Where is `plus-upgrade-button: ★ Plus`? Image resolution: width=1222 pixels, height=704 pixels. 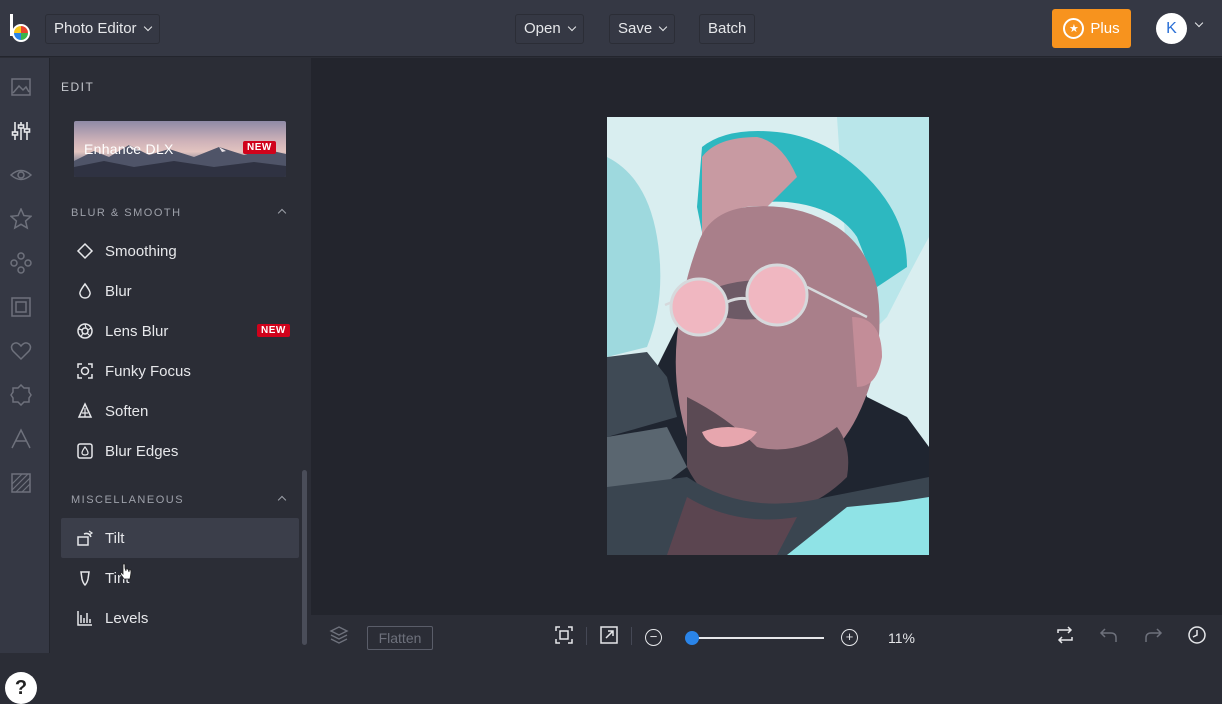
plus-upgrade-button: ★ Plus is located at coordinates (1091, 28).